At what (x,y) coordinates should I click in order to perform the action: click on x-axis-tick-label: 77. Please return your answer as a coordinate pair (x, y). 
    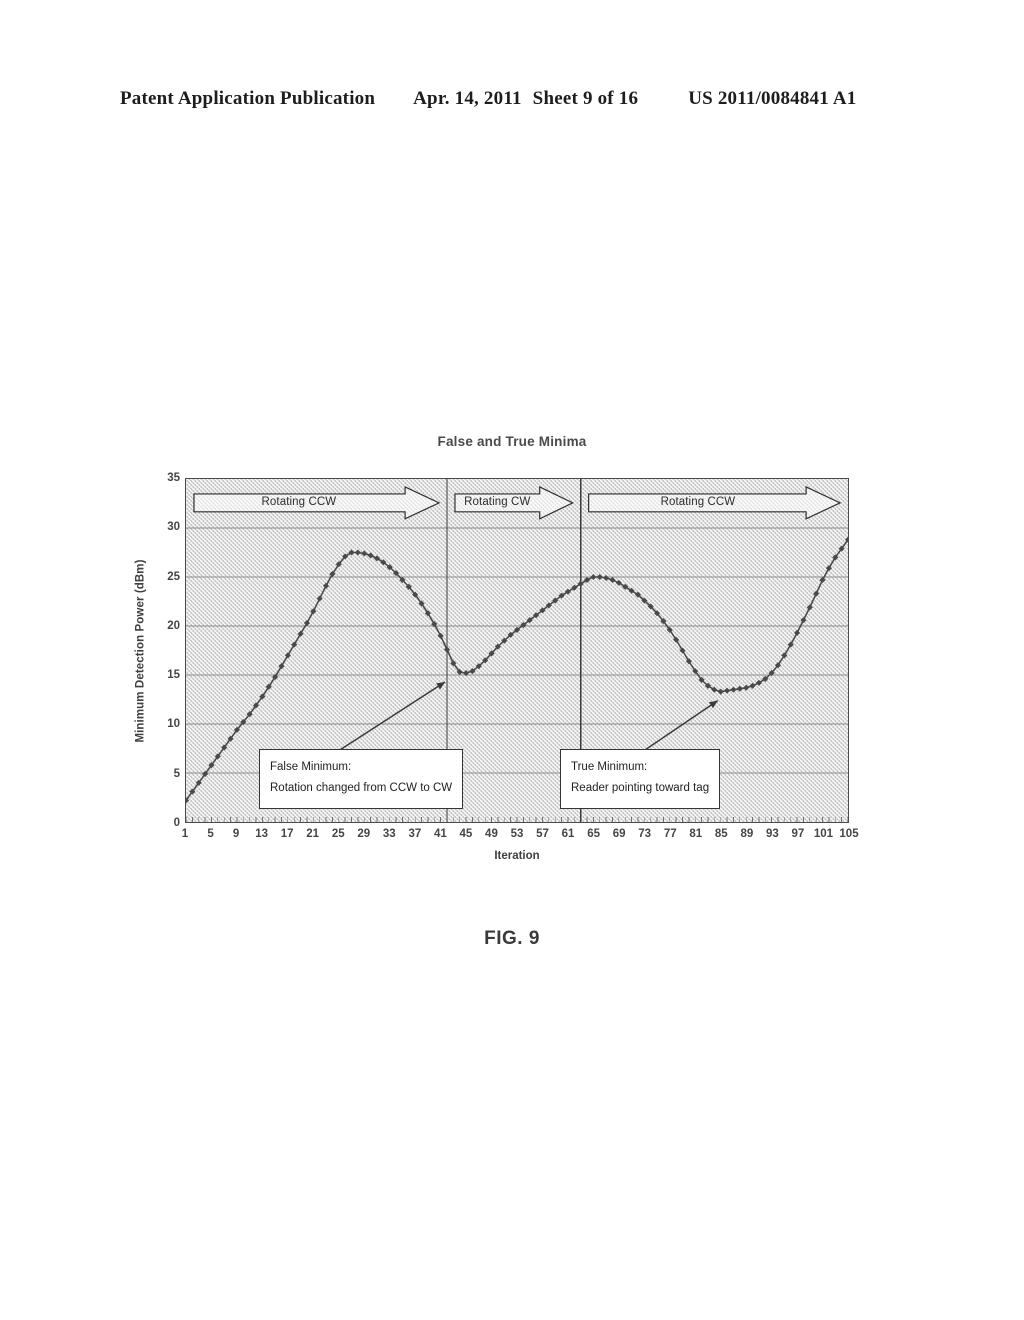
    Looking at the image, I should click on (670, 834).